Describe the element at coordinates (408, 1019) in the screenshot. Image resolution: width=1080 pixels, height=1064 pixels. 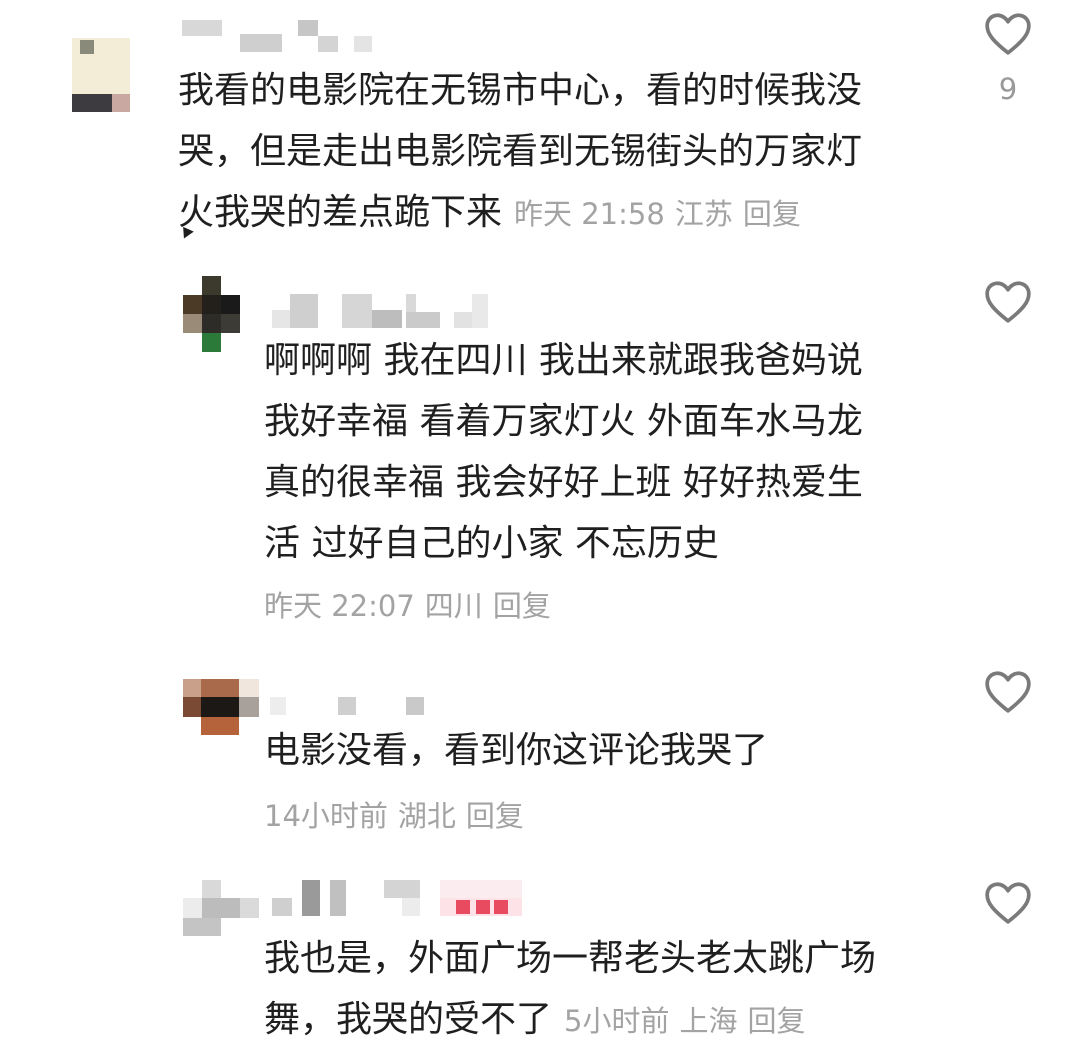
I see `comment-line: 舞，我哭的受不了` at that location.